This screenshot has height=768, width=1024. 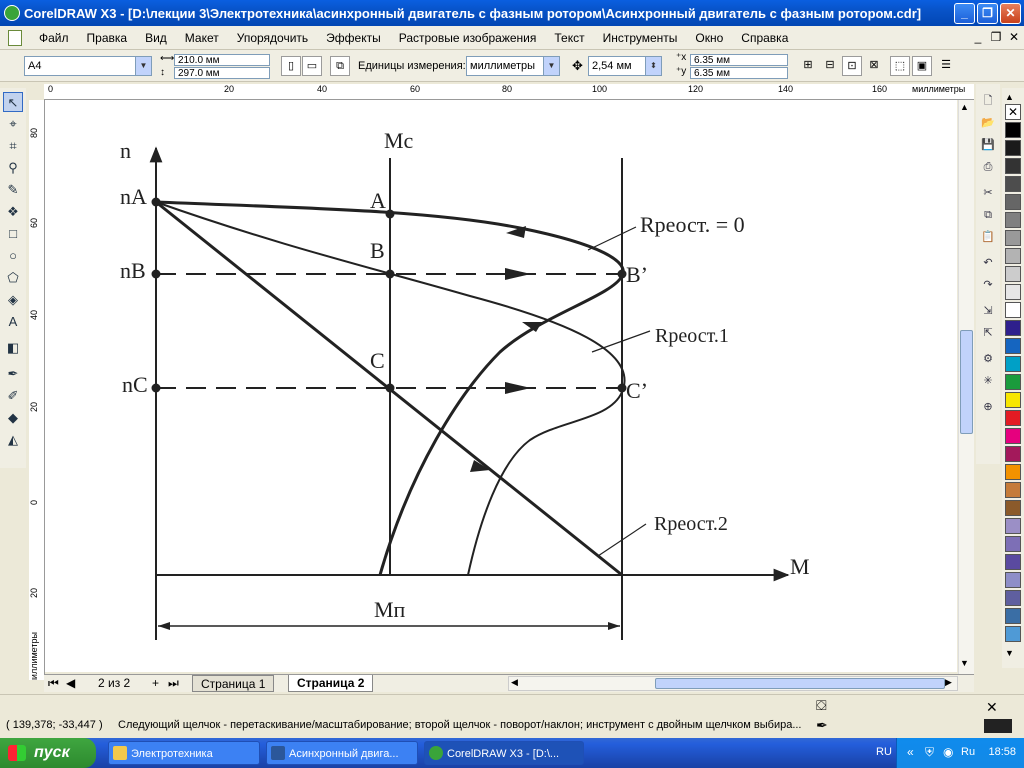 I want to click on freehand-tool-icon: ✎, so click(x=13, y=190).